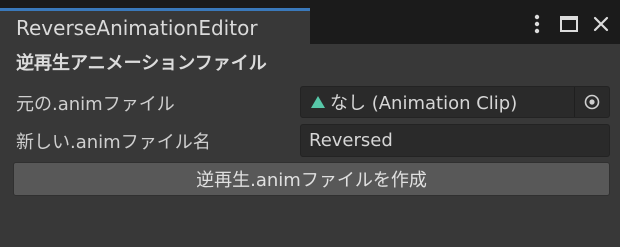 This screenshot has width=620, height=247. I want to click on source-anim-object-field: なし (Animation Clip), so click(455, 102).